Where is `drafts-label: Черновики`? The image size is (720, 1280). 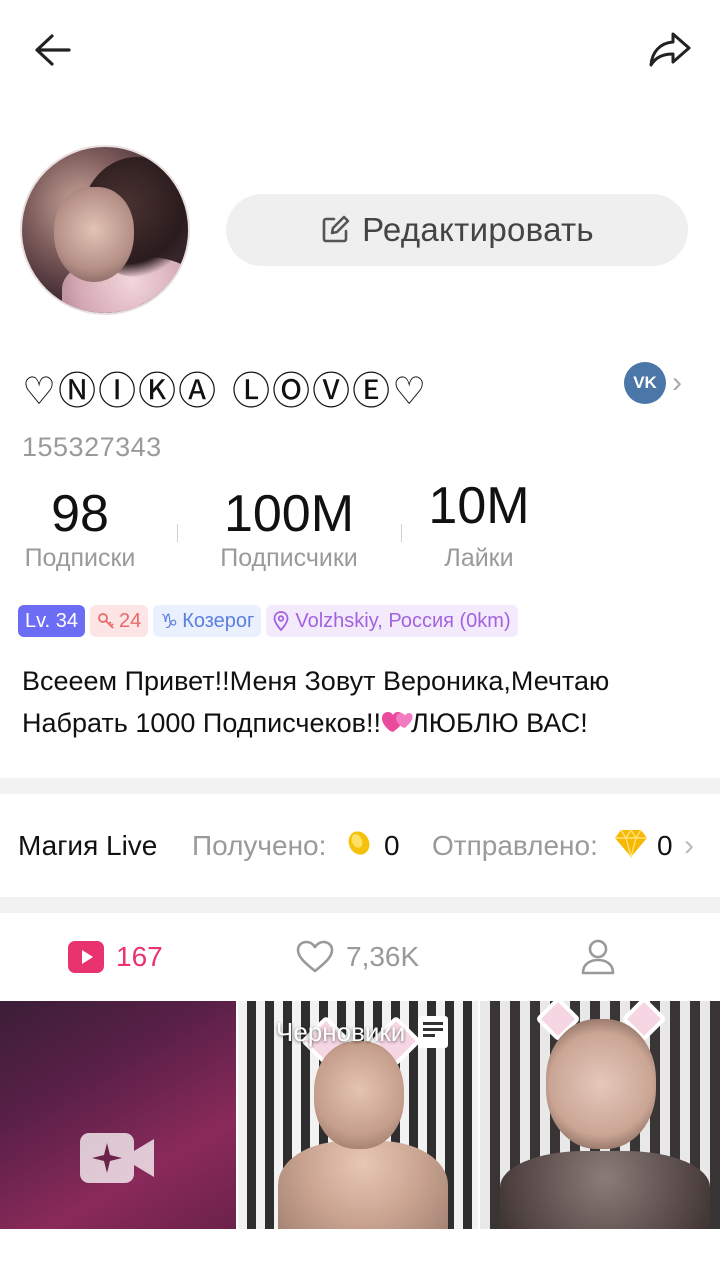
drafts-label: Черновики is located at coordinates (341, 1031).